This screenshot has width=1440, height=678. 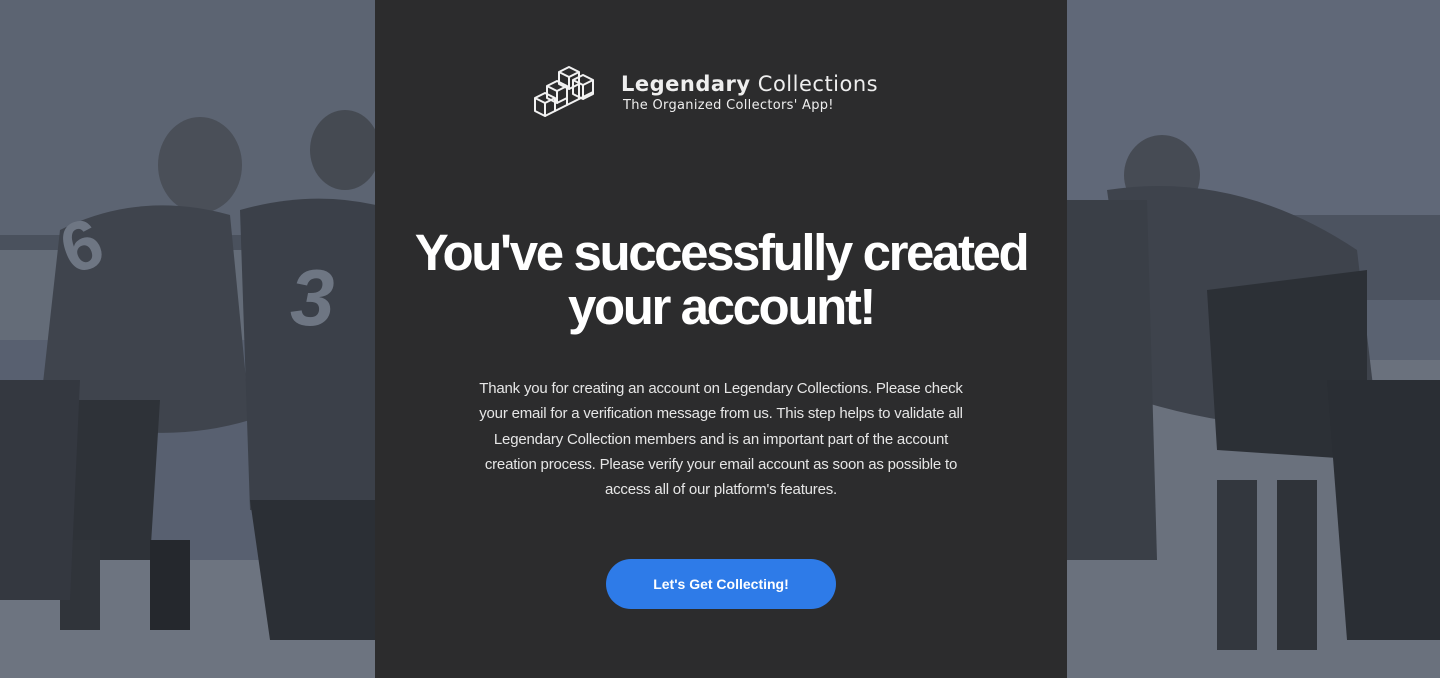 I want to click on brand-tagline: The Organized Collectors' App!, so click(x=728, y=105).